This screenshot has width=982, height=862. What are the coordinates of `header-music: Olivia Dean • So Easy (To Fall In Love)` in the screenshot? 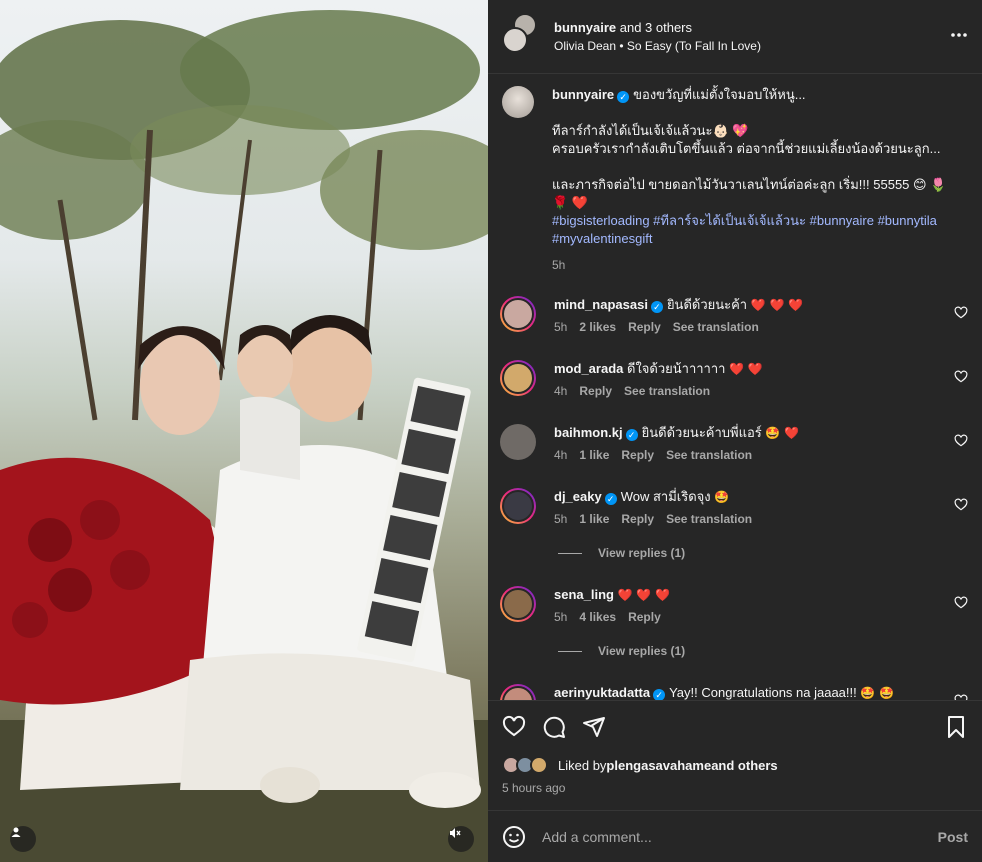 It's located at (657, 46).